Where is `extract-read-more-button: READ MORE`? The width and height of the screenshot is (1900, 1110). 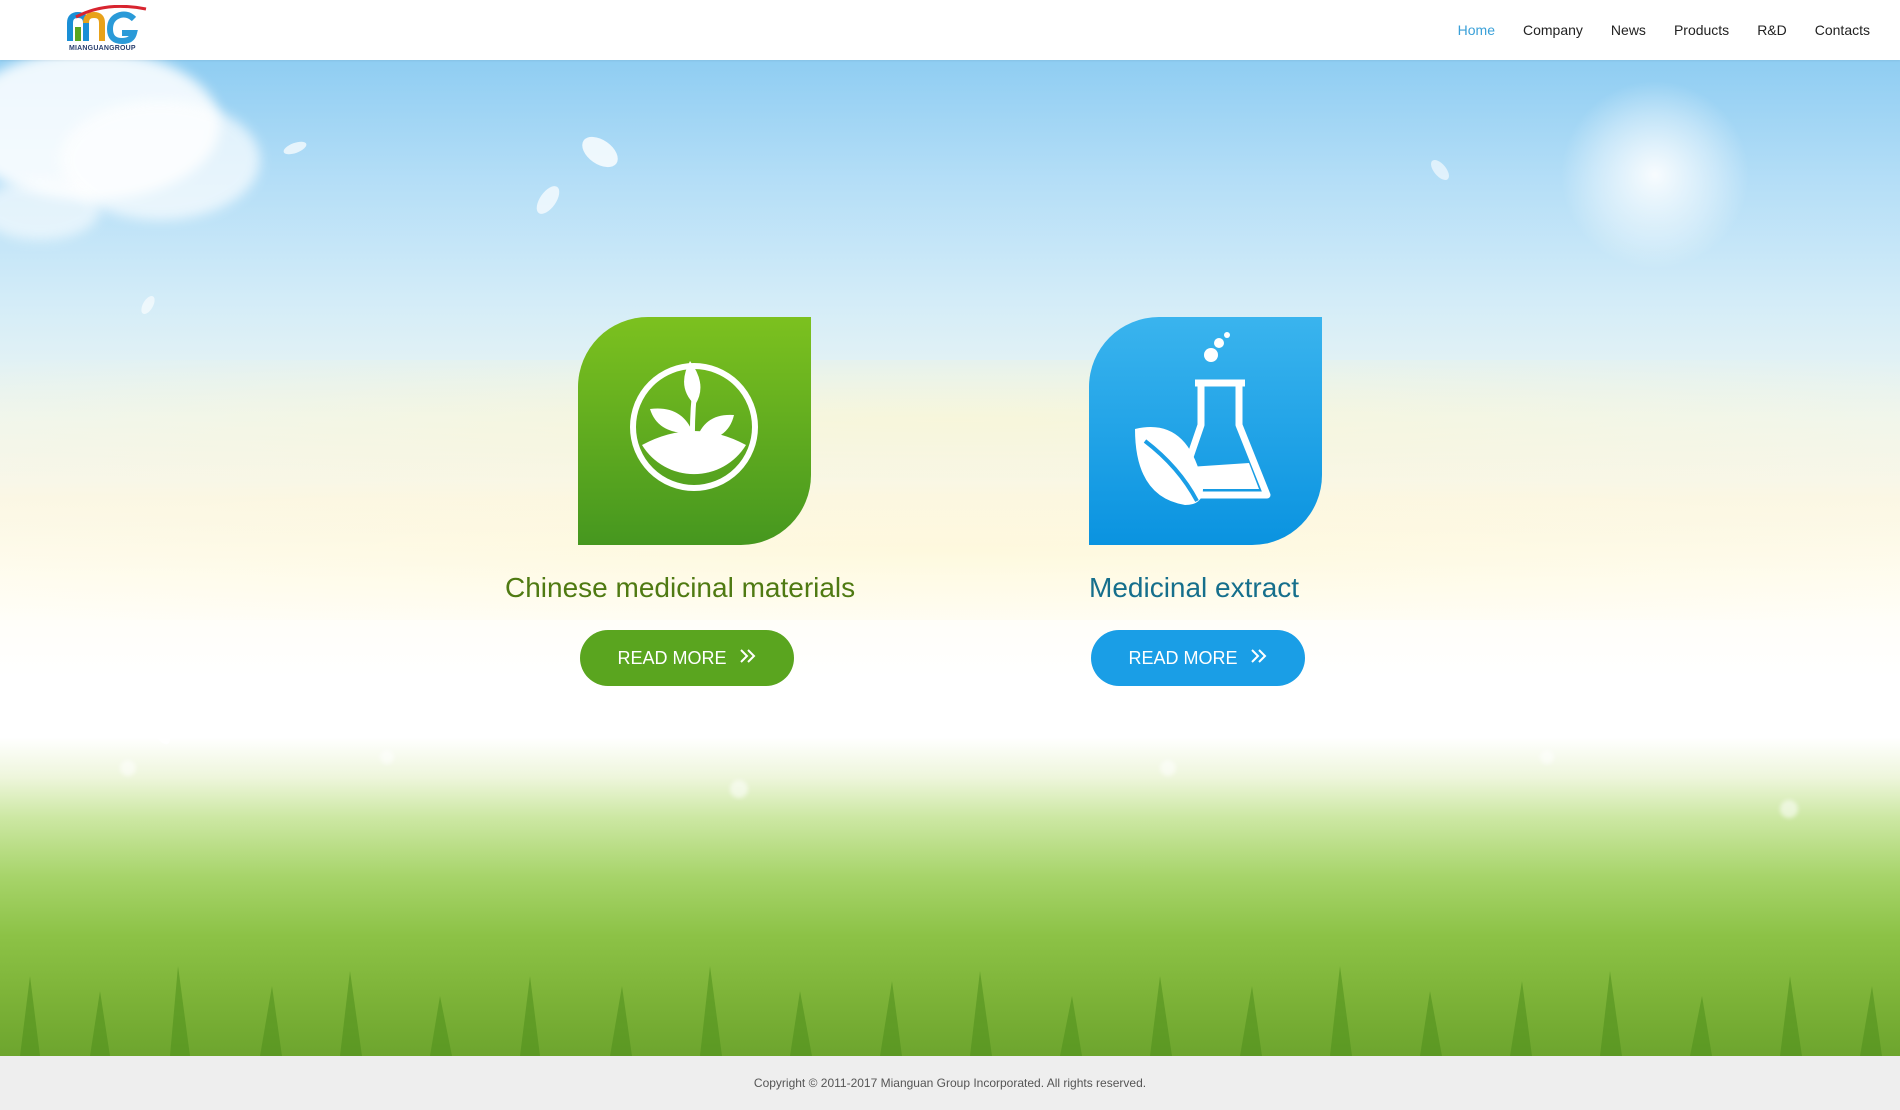 extract-read-more-button: READ MORE is located at coordinates (1198, 658).